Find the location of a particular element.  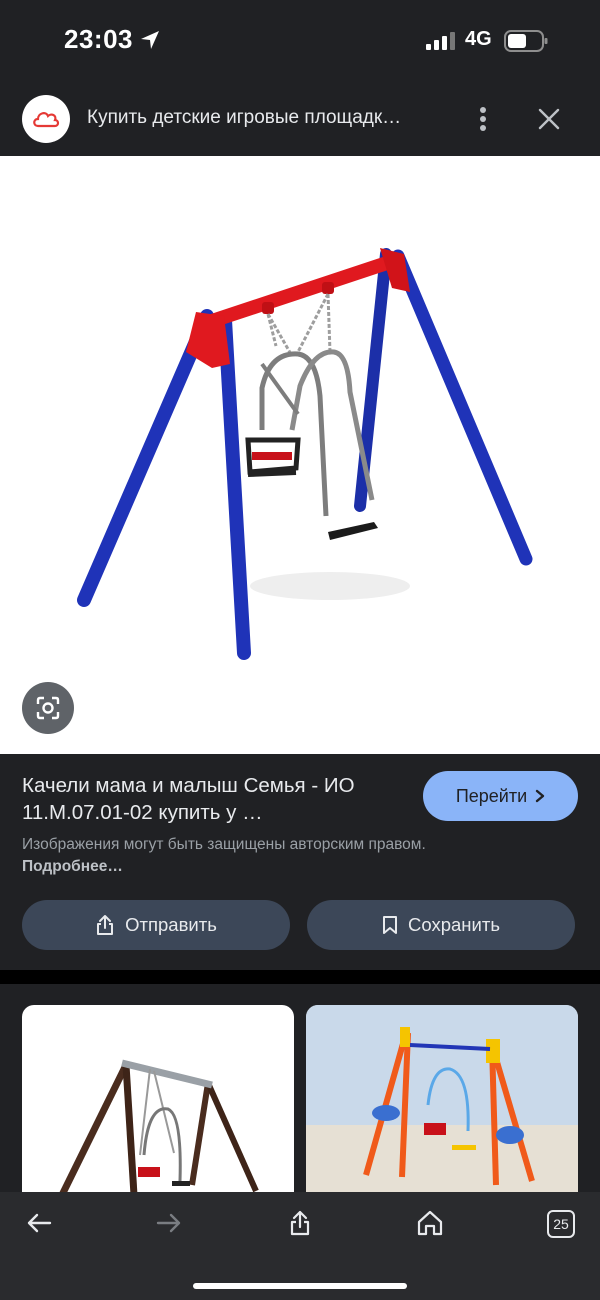

network-label: 4G is located at coordinates (478, 39).